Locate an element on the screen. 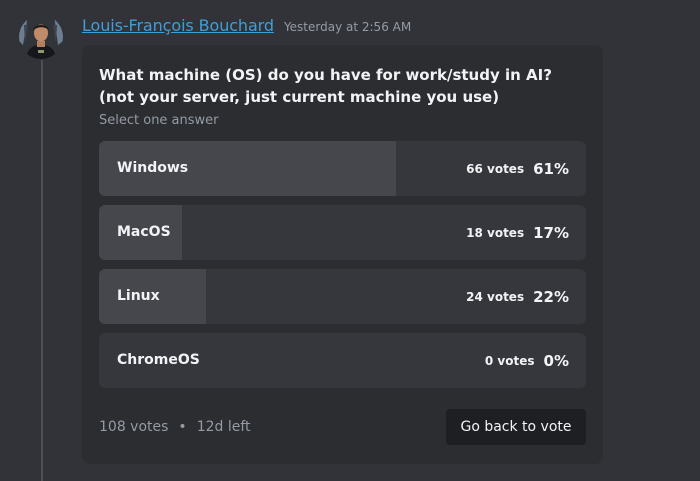 Image resolution: width=700 pixels, height=481 pixels. answer-percent: 17% is located at coordinates (551, 232).